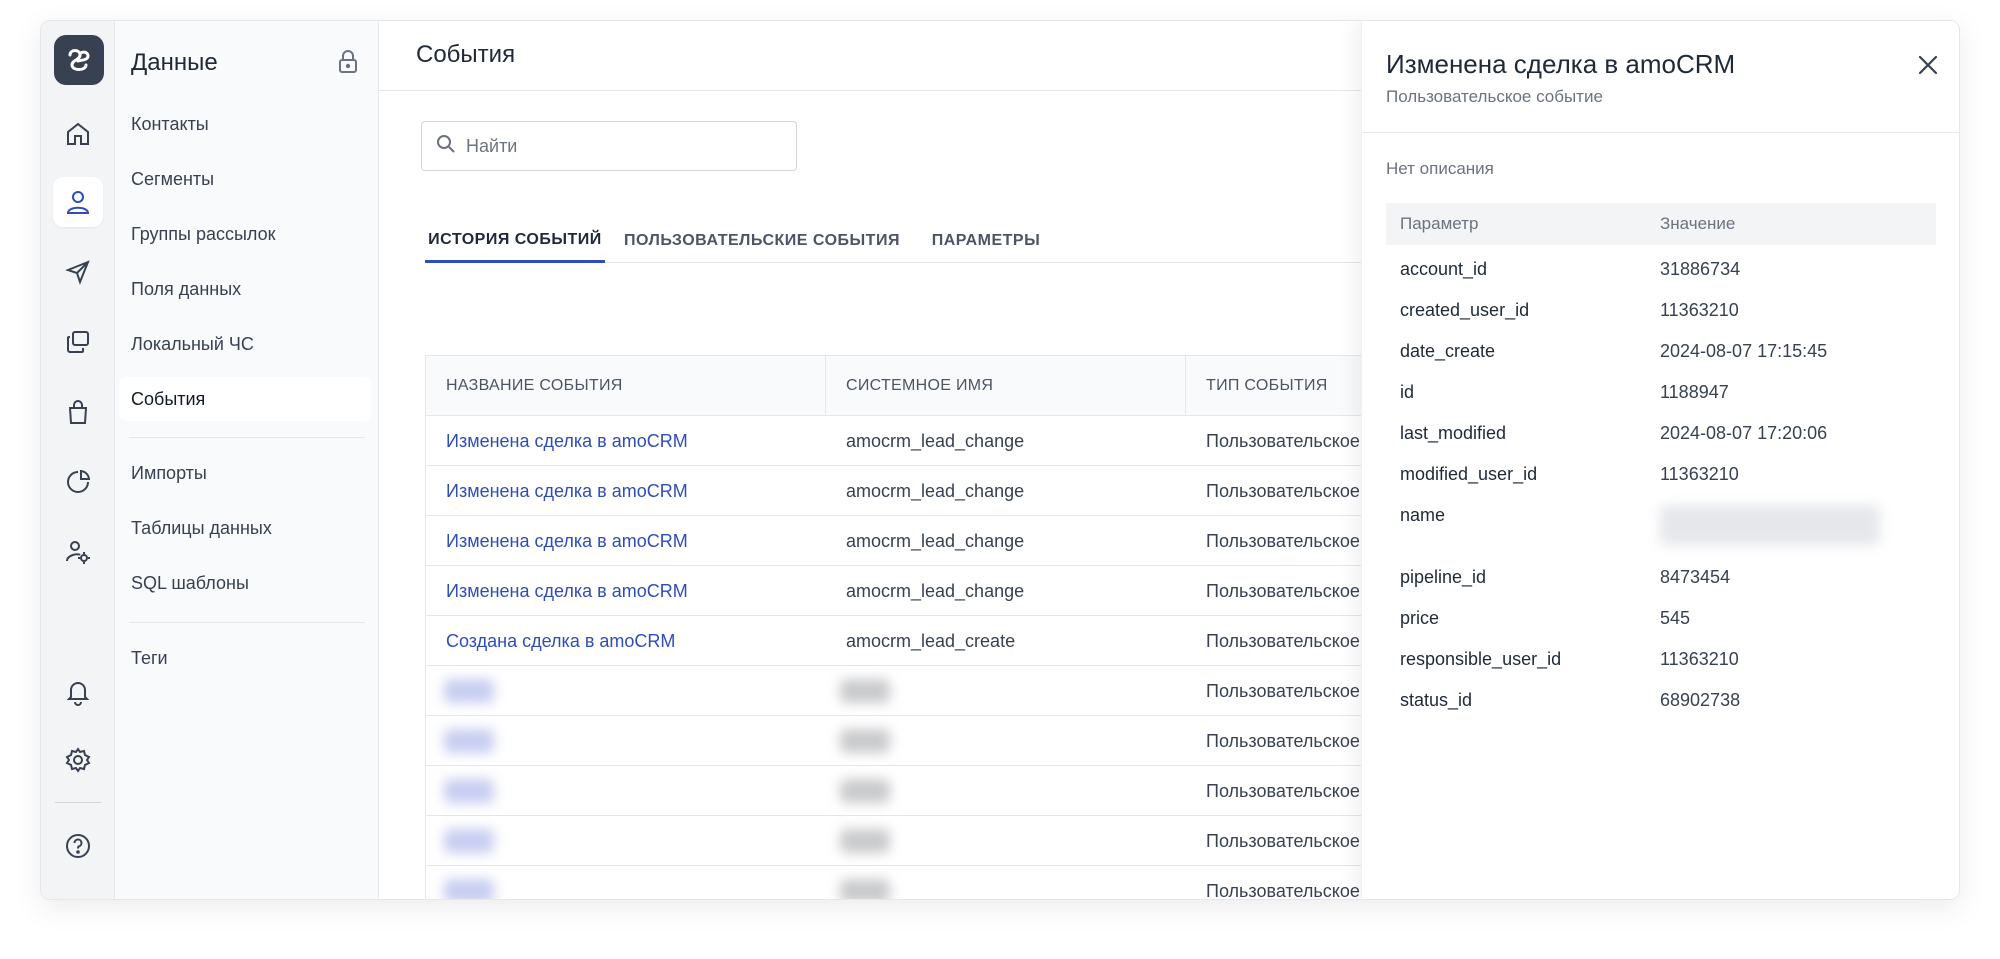 The image size is (2000, 959). What do you see at coordinates (245, 179) in the screenshot?
I see `nav-item-segments: Сегменты` at bounding box center [245, 179].